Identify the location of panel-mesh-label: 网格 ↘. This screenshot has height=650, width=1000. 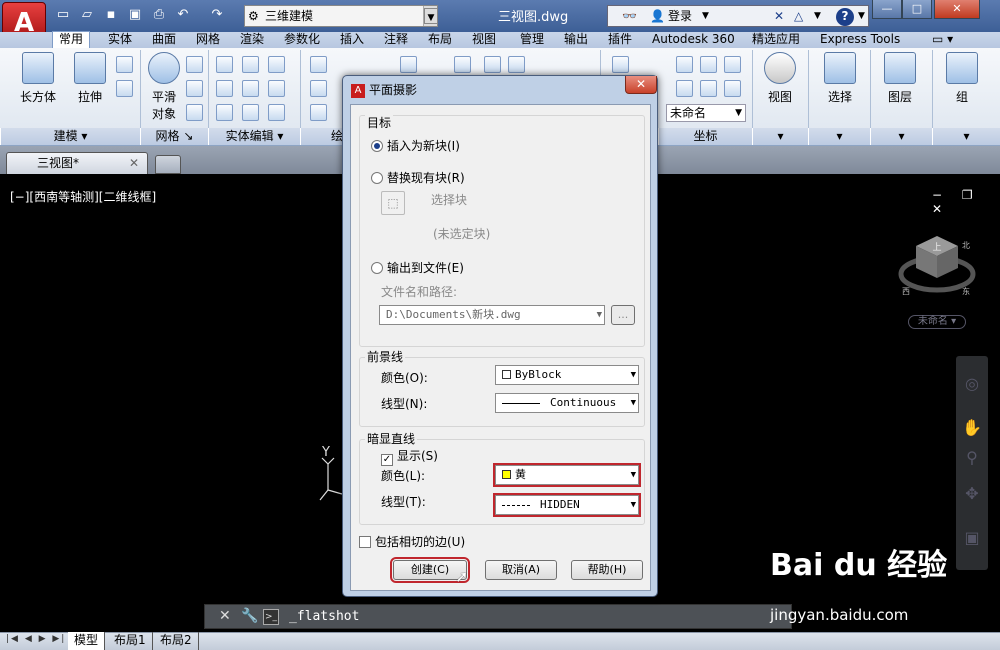
(174, 136).